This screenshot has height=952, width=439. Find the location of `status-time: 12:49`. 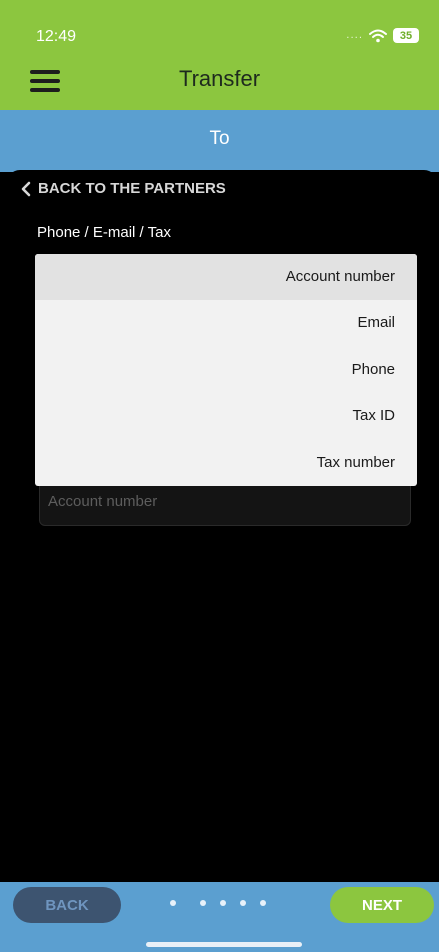

status-time: 12:49 is located at coordinates (56, 36).